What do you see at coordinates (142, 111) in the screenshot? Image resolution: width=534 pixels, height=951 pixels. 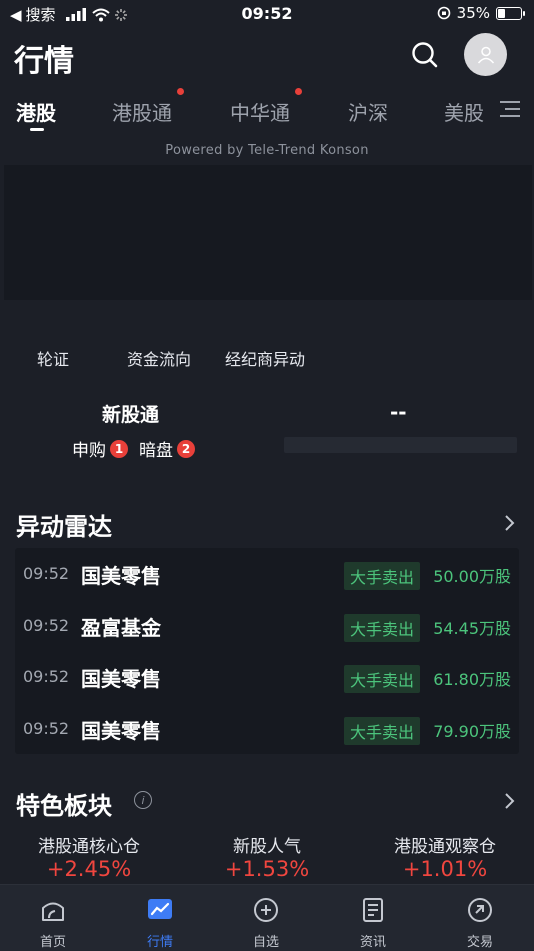 I see `tab-hk-connect: 港股通` at bounding box center [142, 111].